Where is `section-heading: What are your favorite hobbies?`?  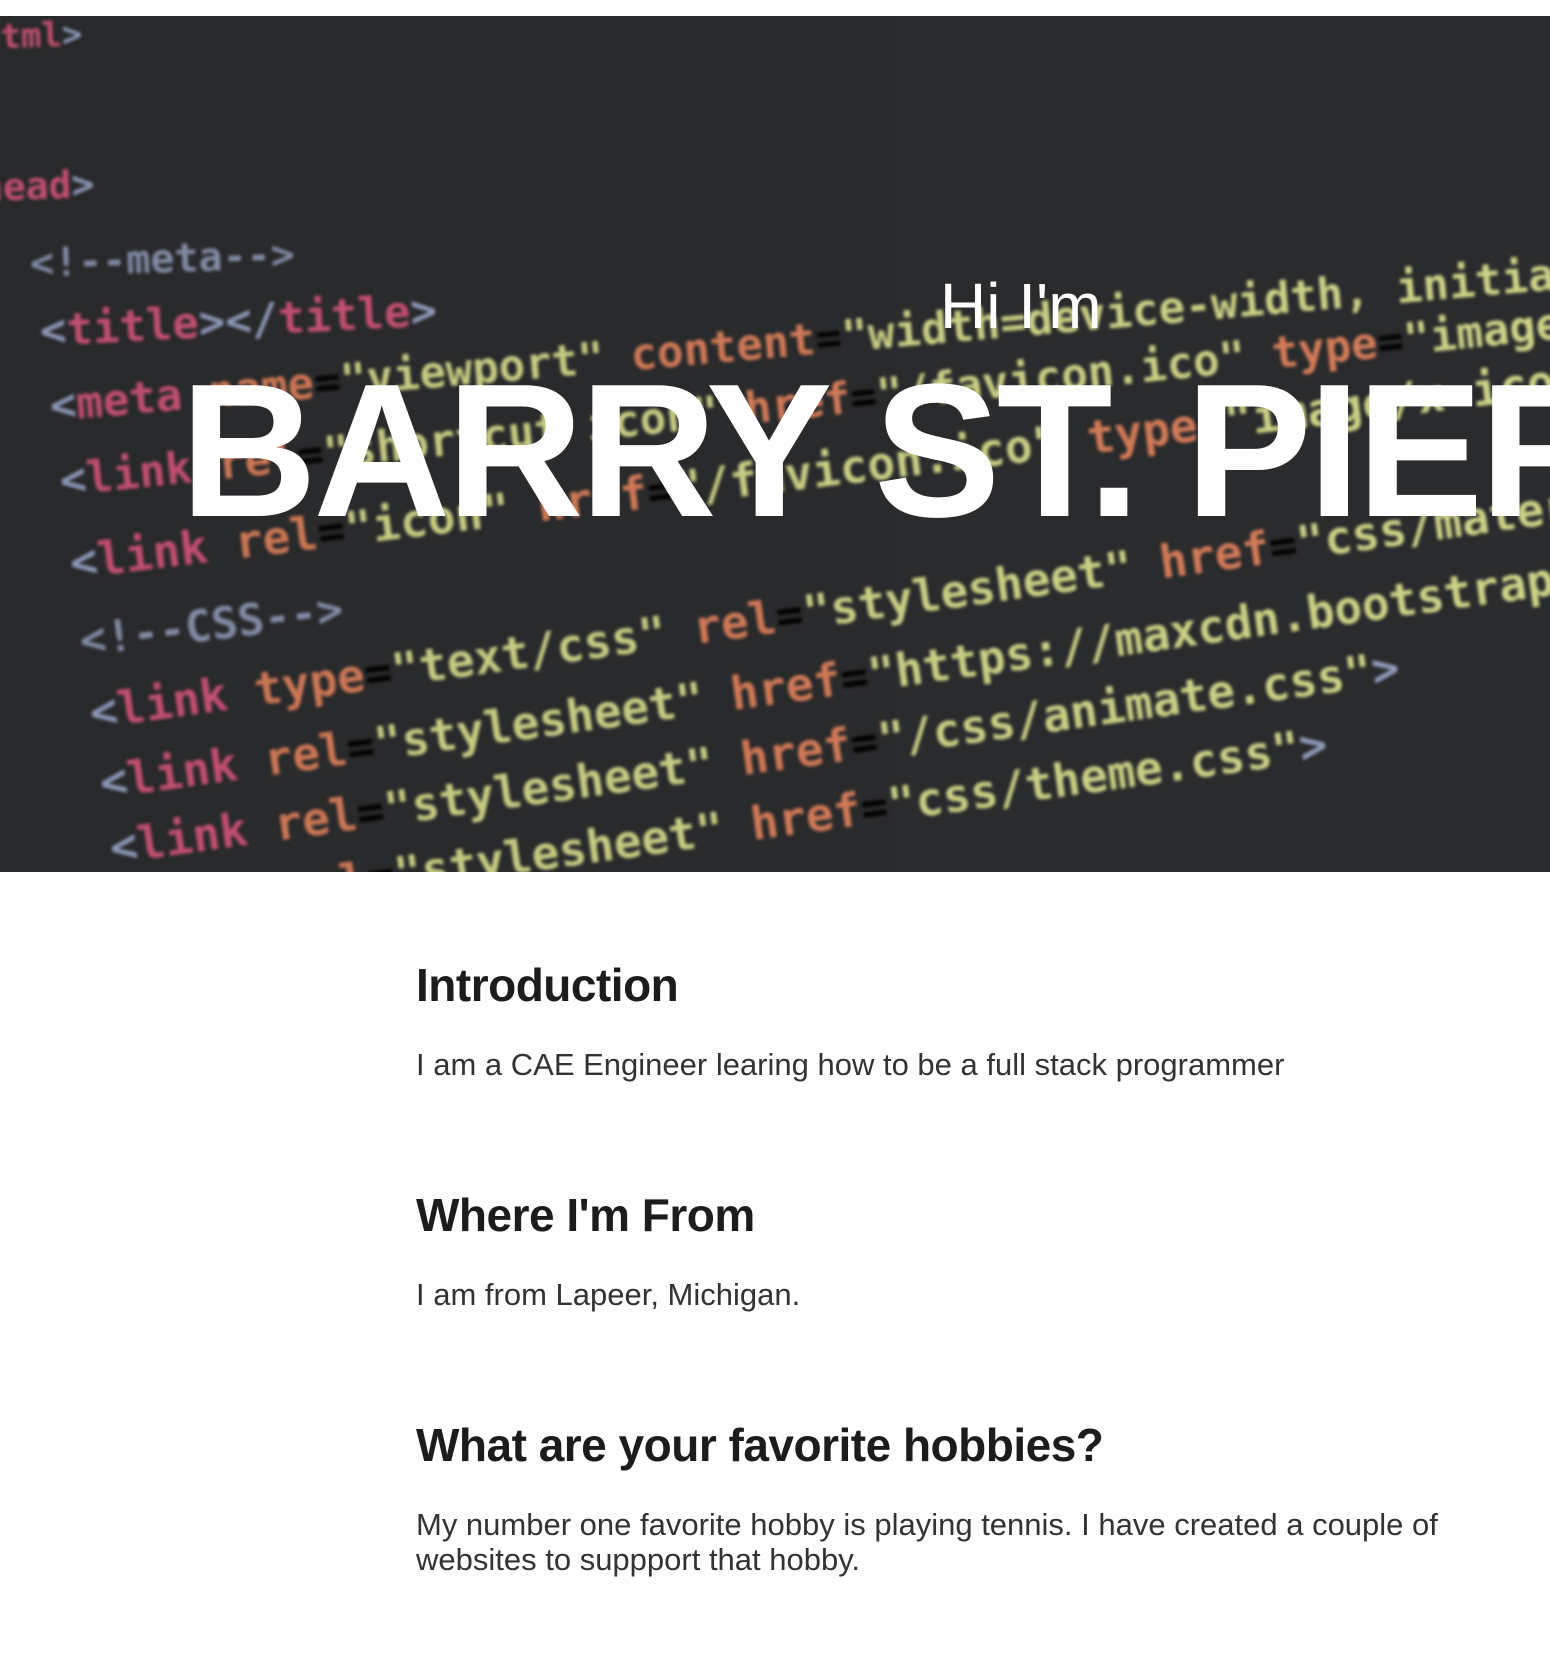 section-heading: What are your favorite hobbies? is located at coordinates (760, 1445).